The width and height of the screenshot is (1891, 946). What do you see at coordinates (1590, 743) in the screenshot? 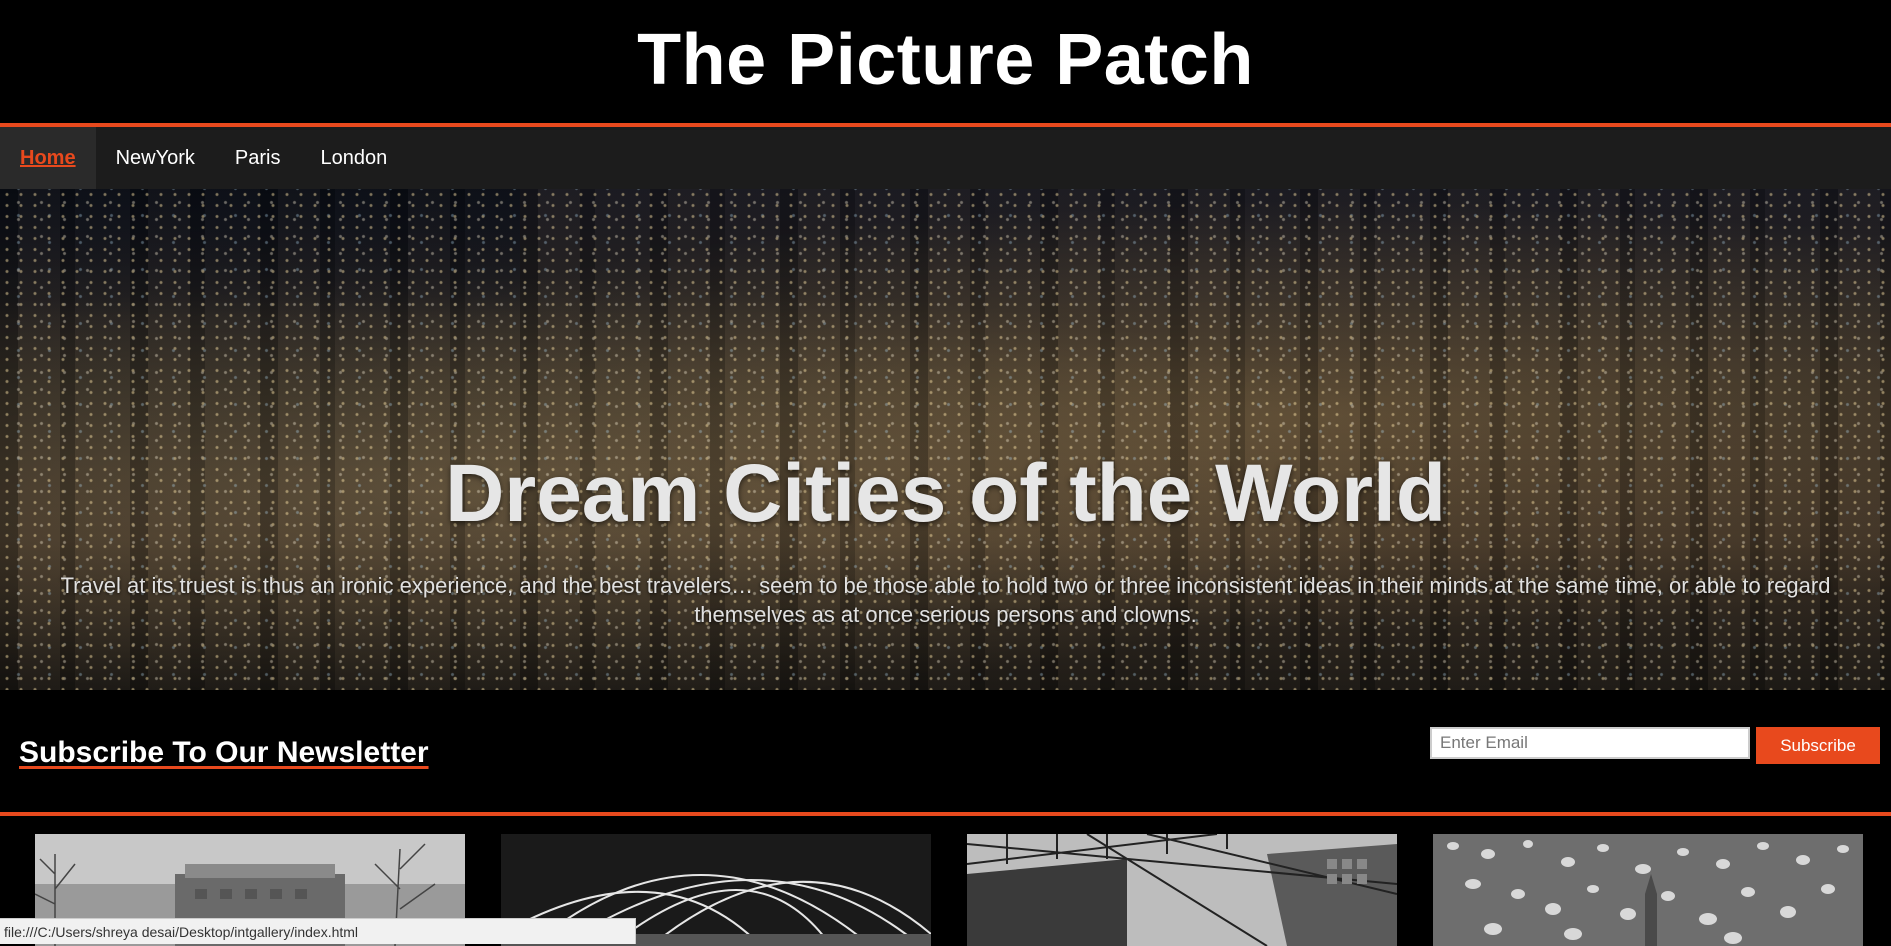
I see `email-input` at bounding box center [1590, 743].